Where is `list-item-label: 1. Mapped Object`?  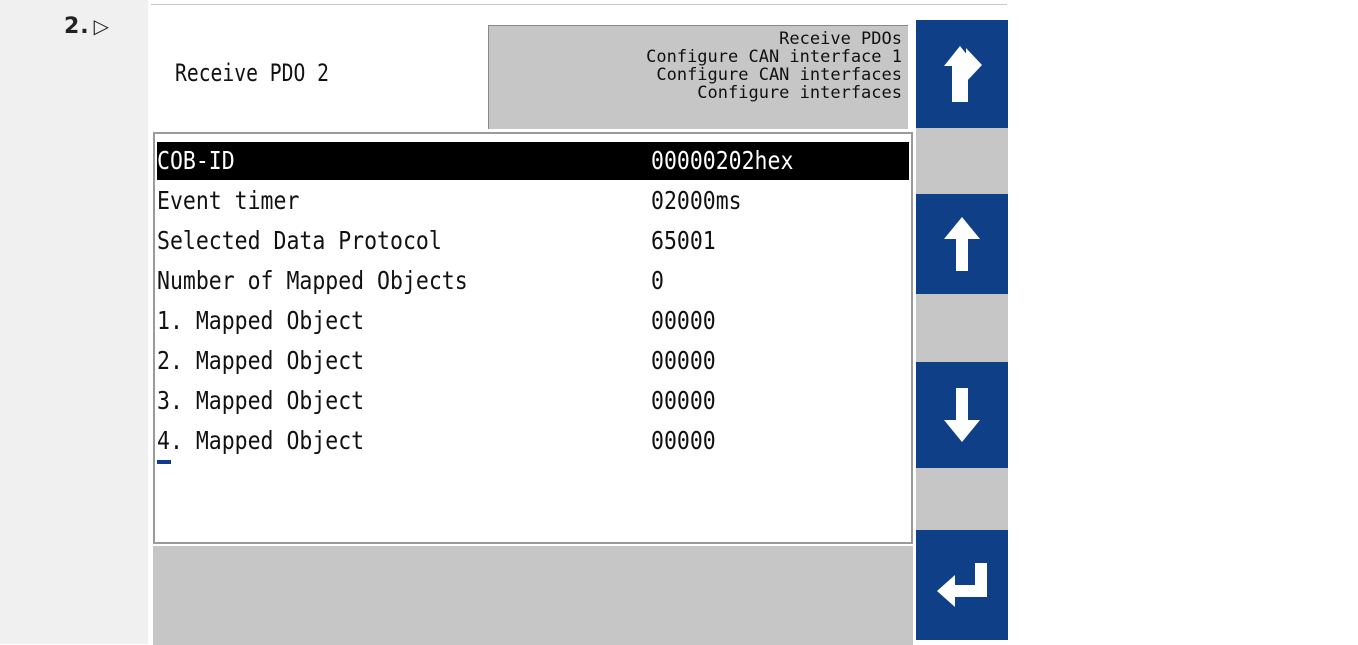 list-item-label: 1. Mapped Object is located at coordinates (261, 320).